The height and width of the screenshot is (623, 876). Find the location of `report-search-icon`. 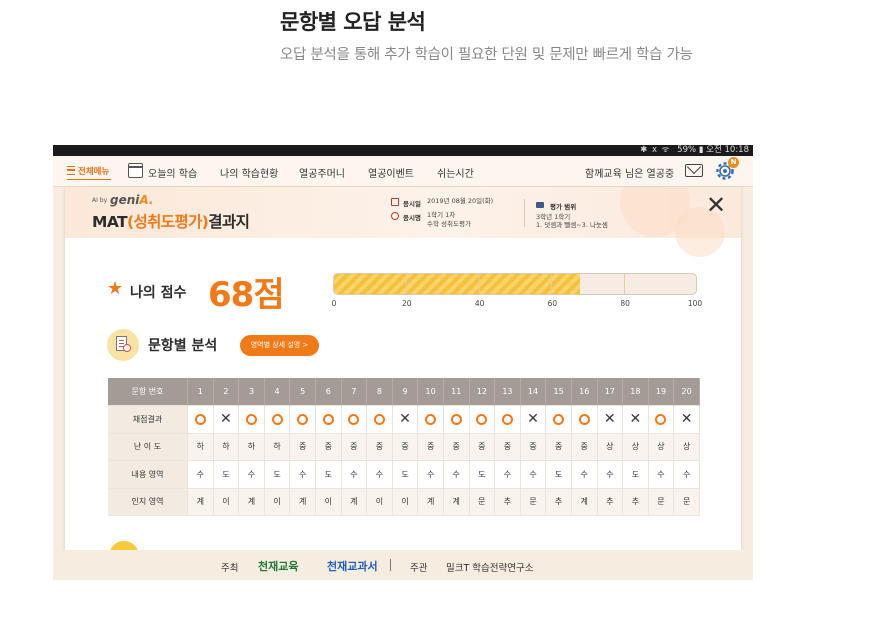

report-search-icon is located at coordinates (123, 345).